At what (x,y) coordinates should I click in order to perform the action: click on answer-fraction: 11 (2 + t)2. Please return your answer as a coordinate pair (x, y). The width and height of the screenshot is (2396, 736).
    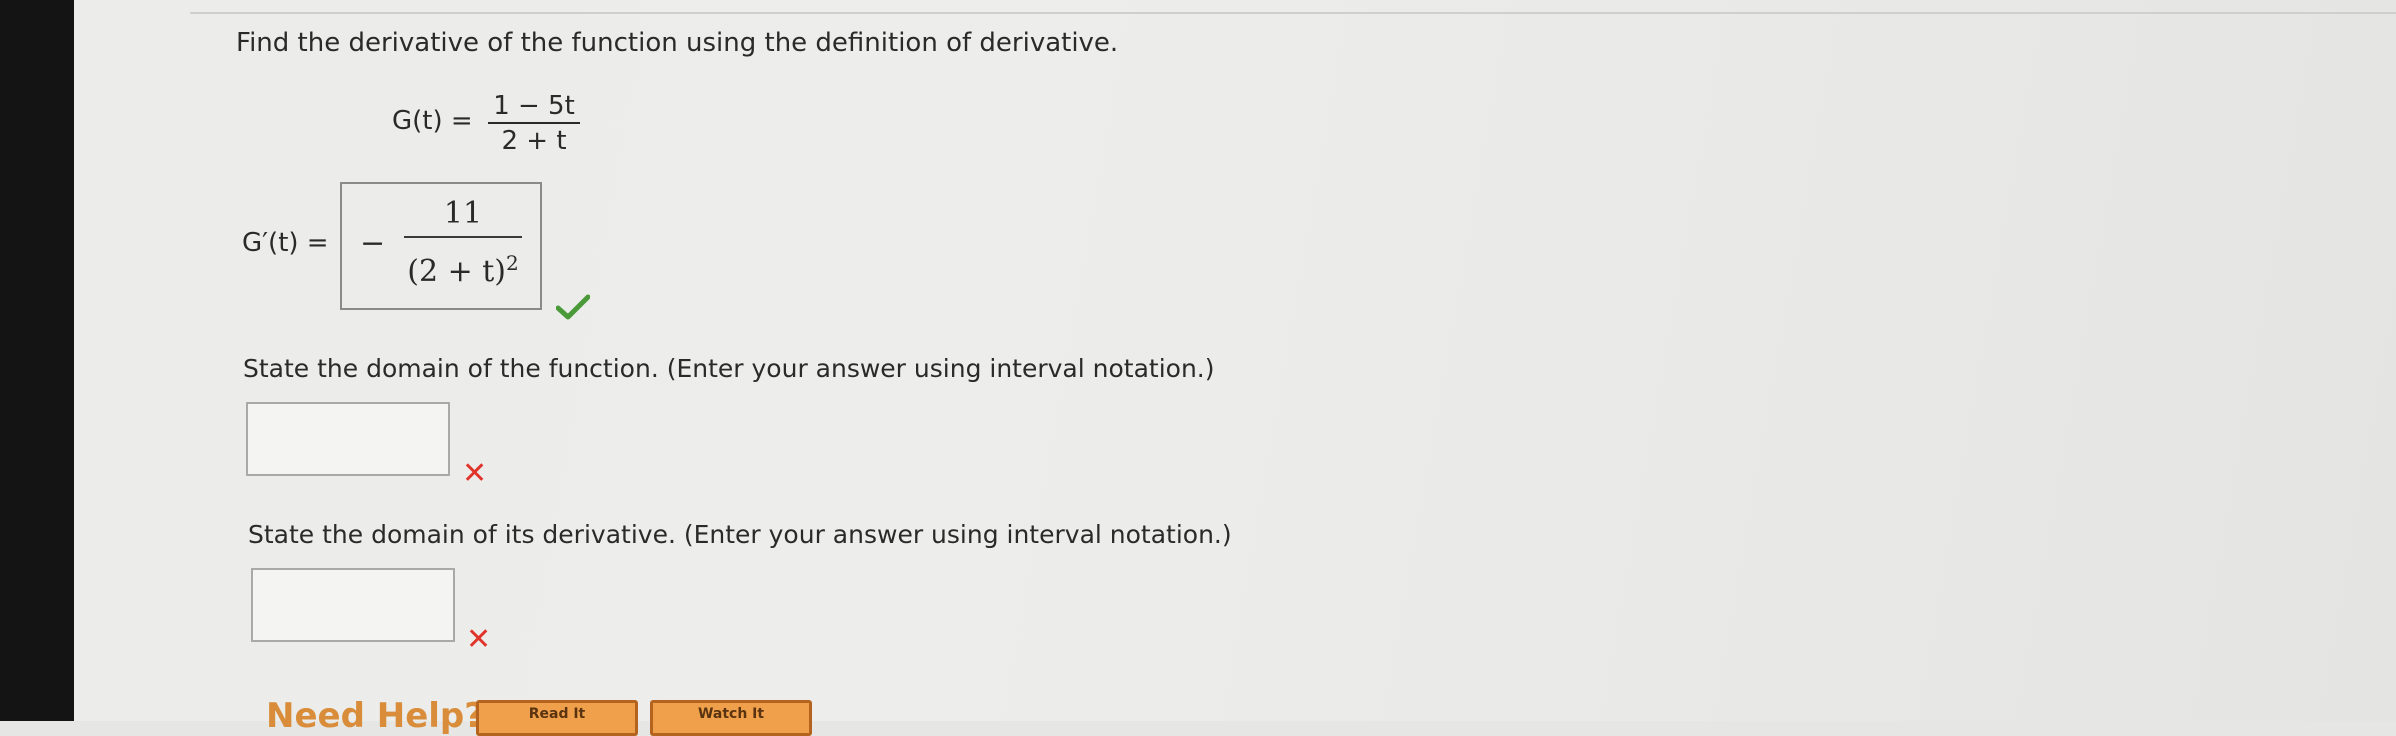
    Looking at the image, I should click on (463, 244).